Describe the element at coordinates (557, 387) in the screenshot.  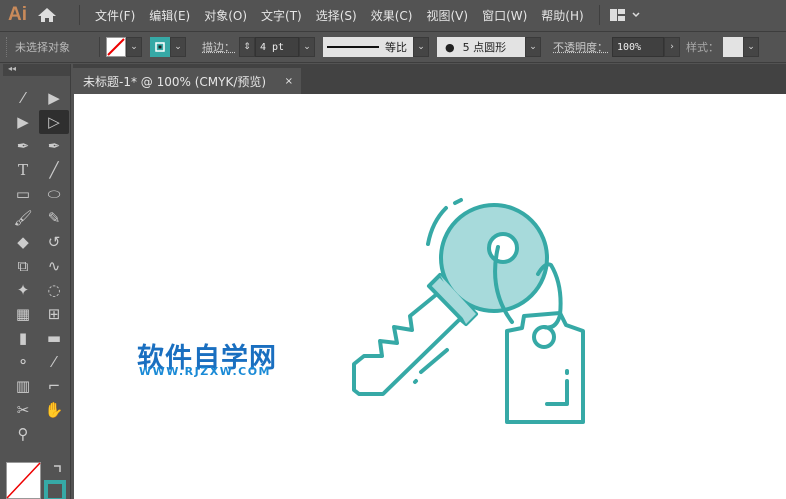
I see `tag-marks` at that location.